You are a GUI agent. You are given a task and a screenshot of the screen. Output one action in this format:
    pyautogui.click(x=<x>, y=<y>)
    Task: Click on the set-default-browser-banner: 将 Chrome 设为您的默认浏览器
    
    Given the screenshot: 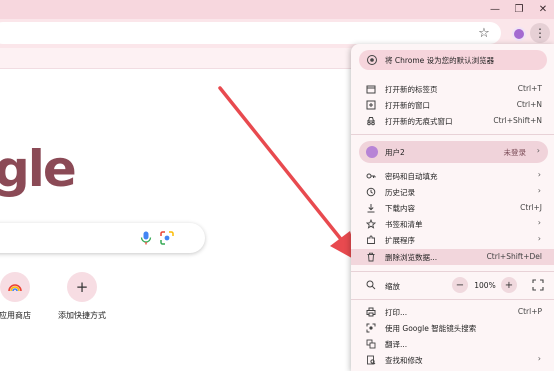 What is the action you would take?
    pyautogui.click(x=453, y=60)
    